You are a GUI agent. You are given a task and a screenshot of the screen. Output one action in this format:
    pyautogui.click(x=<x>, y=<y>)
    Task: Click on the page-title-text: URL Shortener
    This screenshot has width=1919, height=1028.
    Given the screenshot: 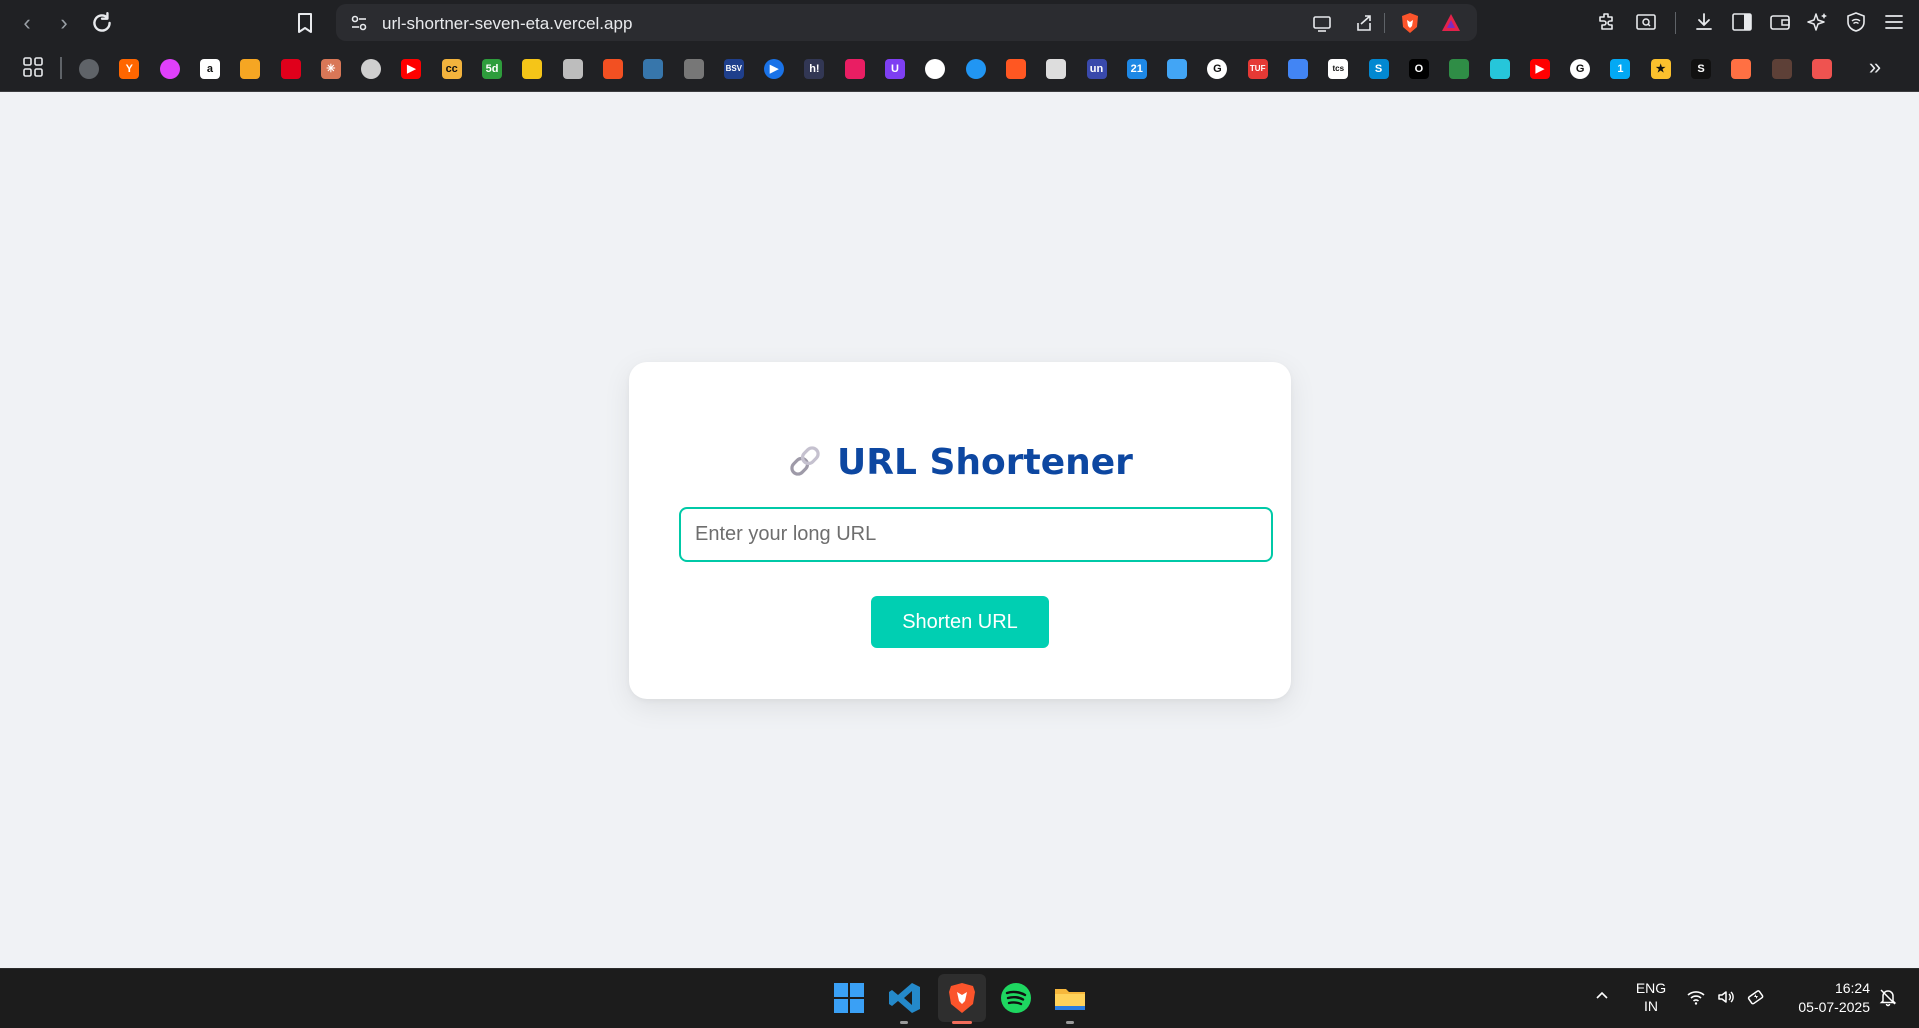 What is the action you would take?
    pyautogui.click(x=985, y=462)
    